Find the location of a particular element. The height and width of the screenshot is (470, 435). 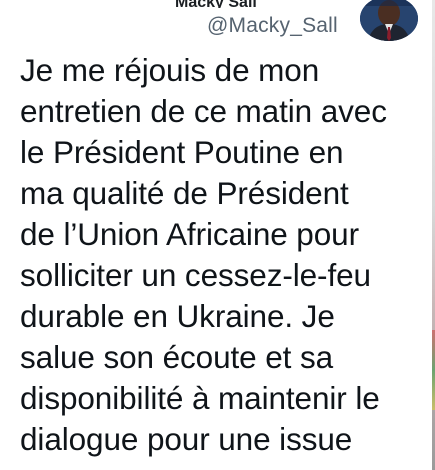

profile-photo-icon is located at coordinates (389, 20).